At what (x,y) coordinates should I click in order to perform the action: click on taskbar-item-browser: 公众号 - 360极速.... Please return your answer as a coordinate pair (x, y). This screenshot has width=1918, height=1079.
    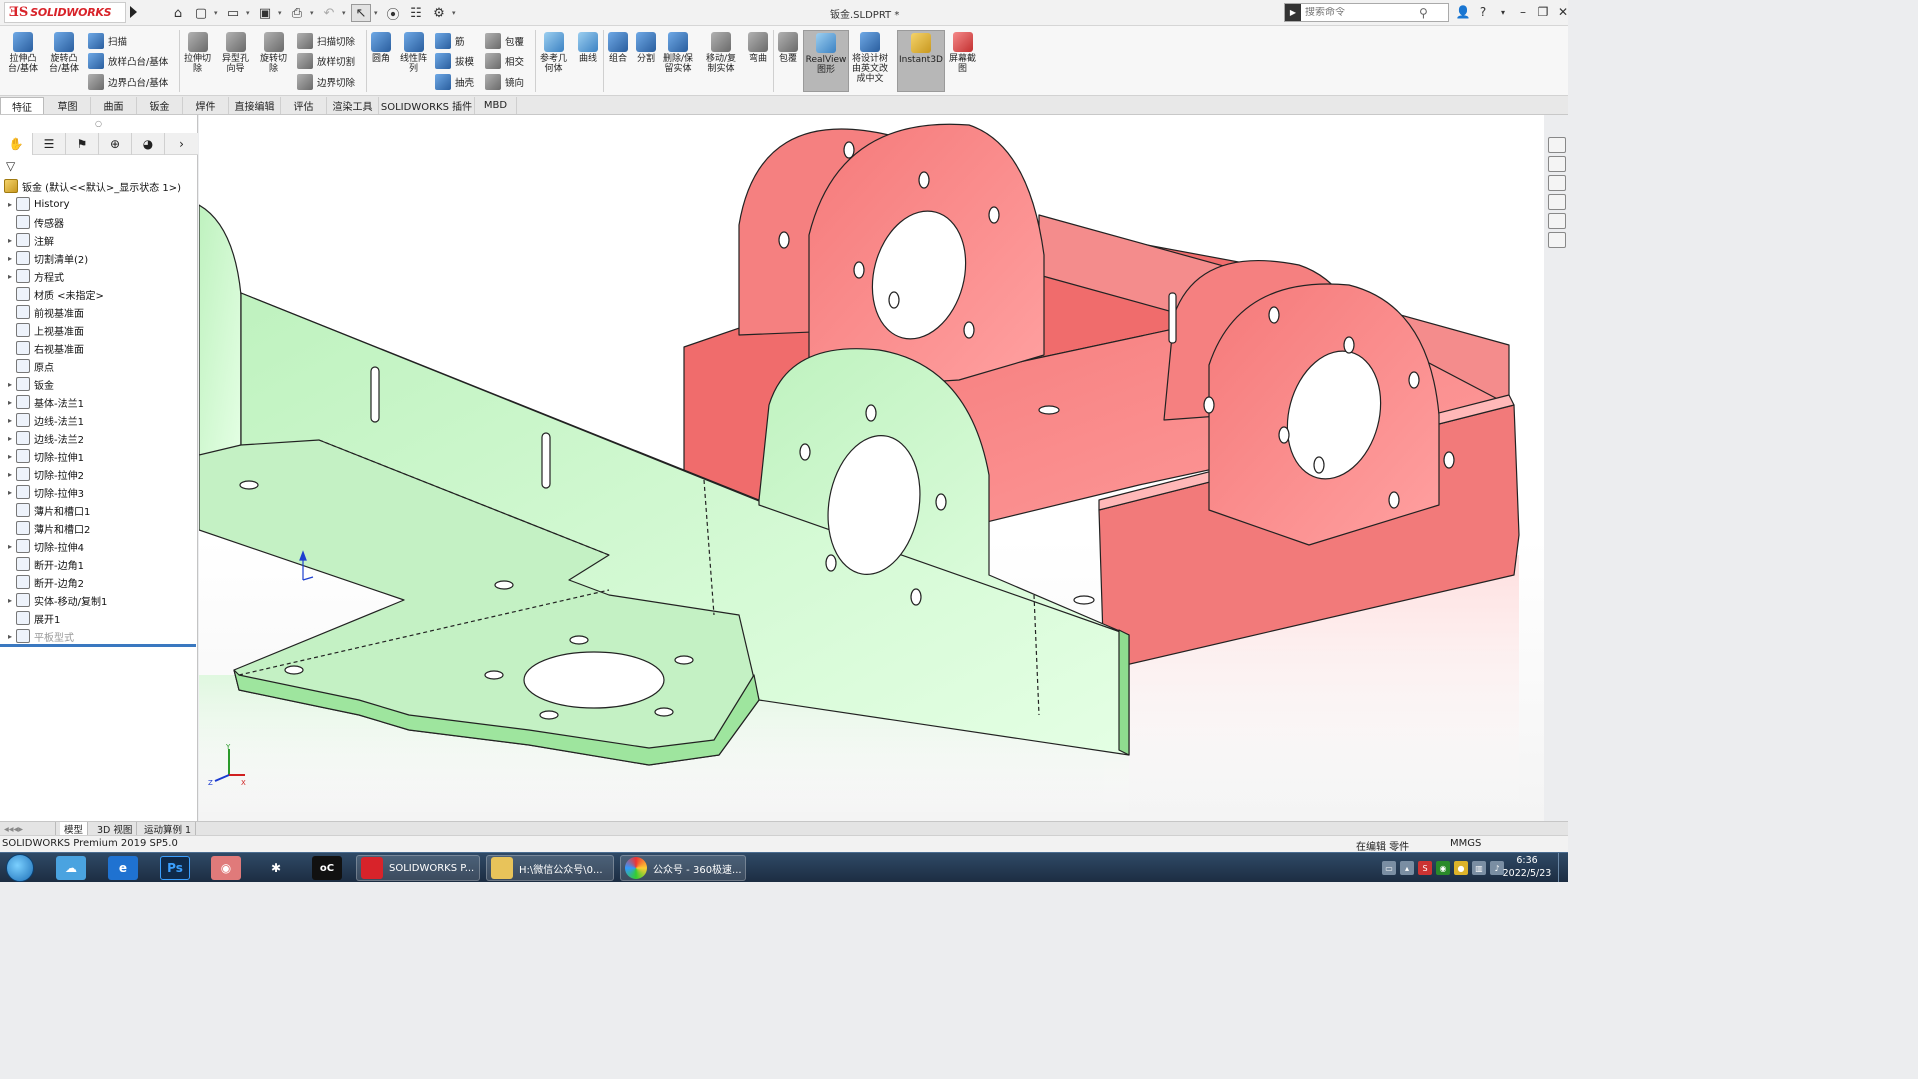
    Looking at the image, I should click on (683, 868).